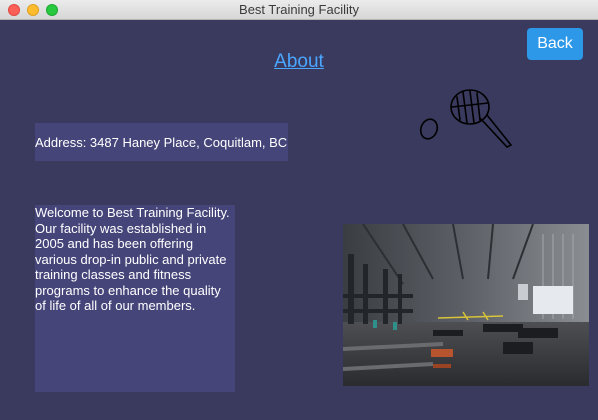  Describe the element at coordinates (466, 118) in the screenshot. I see `racket-and-ball-icon` at that location.